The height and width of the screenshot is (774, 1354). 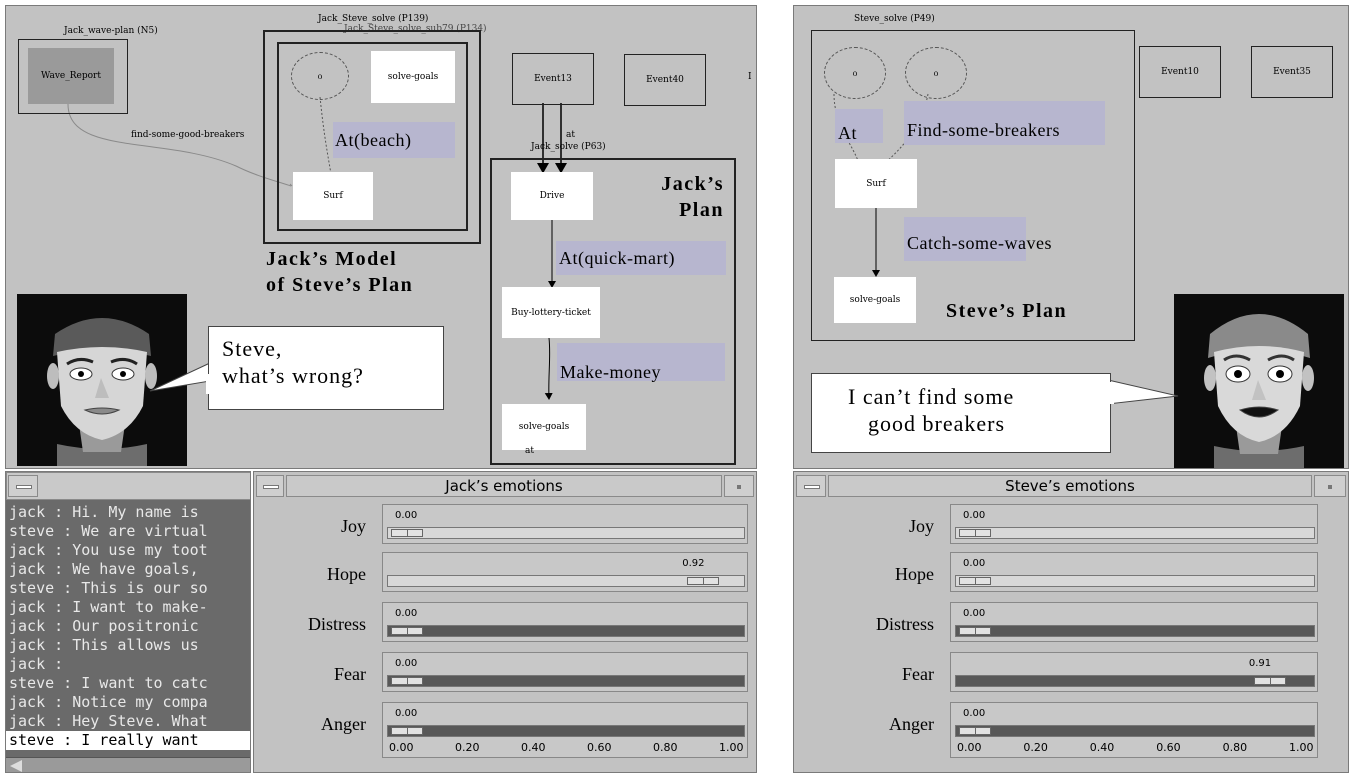 I want to click on jack-solve-title: Jack_solve (P63), so click(x=568, y=147).